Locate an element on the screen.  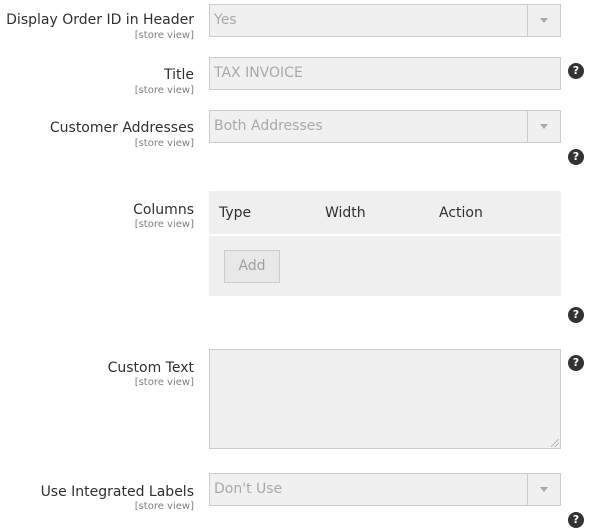
customer-addresses-label: Customer Addresses is located at coordinates (121, 128).